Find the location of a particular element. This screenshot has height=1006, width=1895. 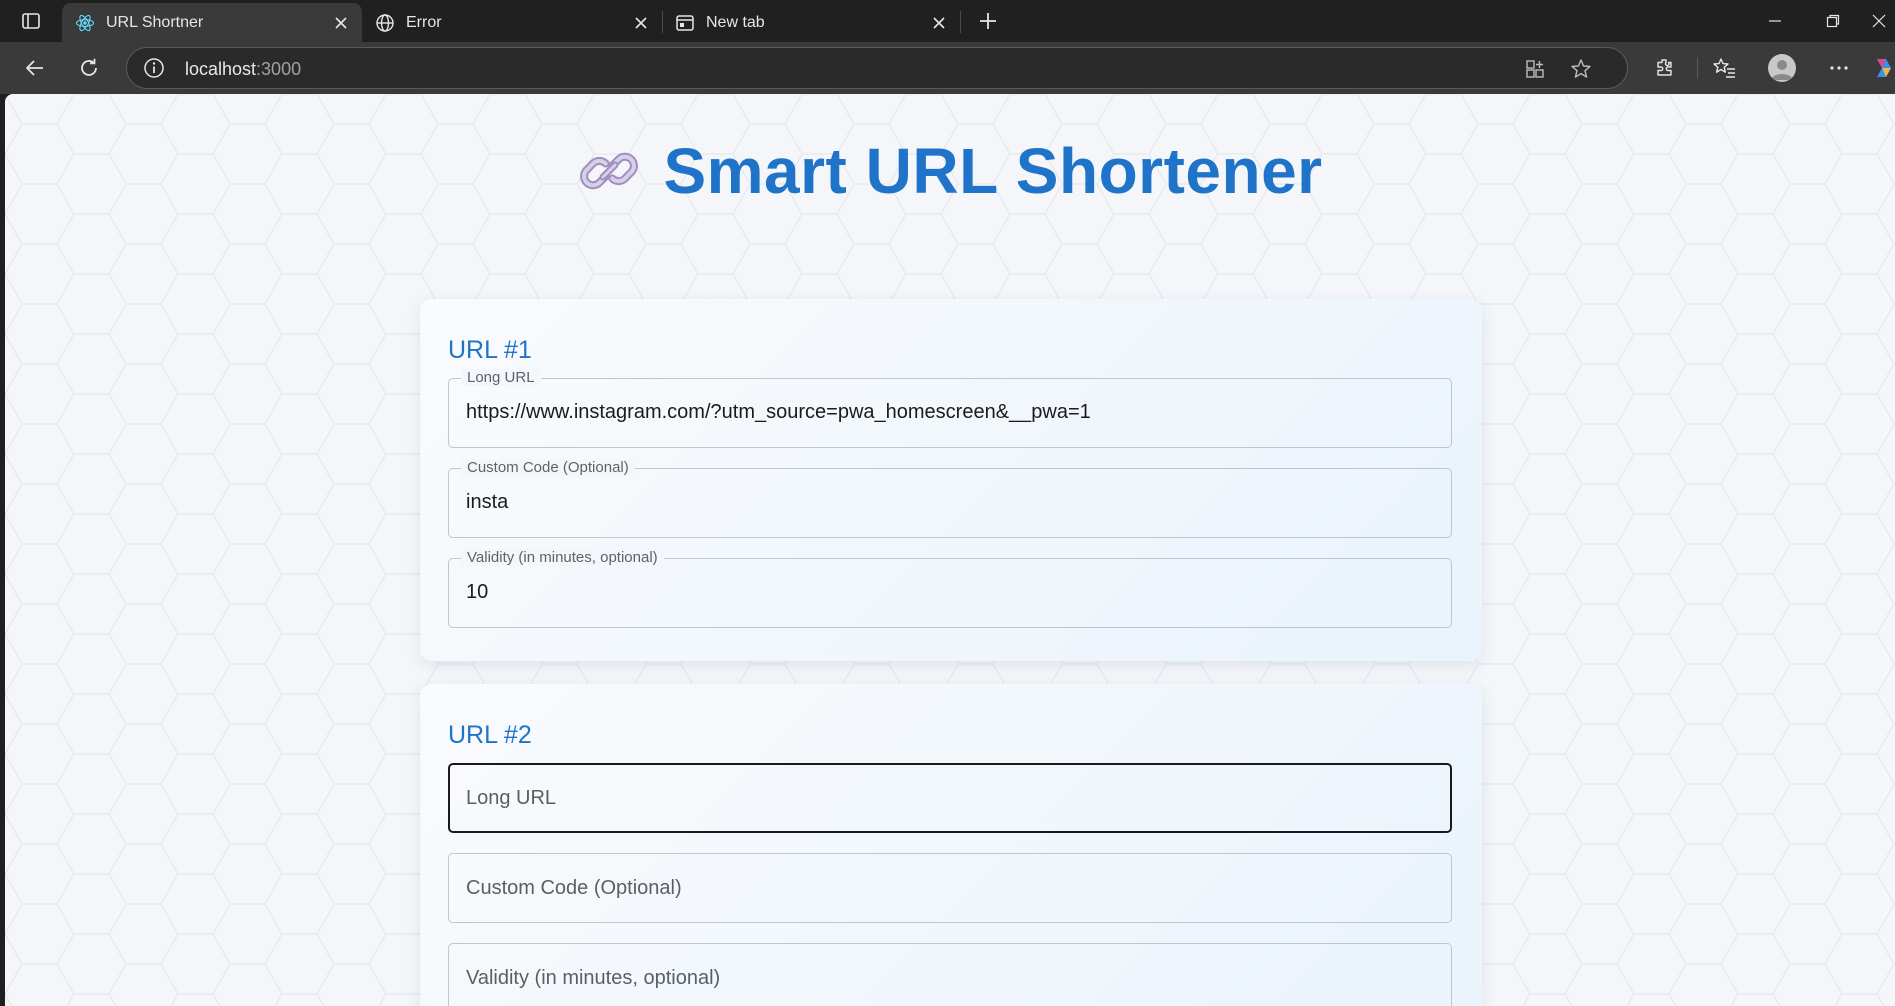

tab-new-tab: New tab is located at coordinates (811, 22).